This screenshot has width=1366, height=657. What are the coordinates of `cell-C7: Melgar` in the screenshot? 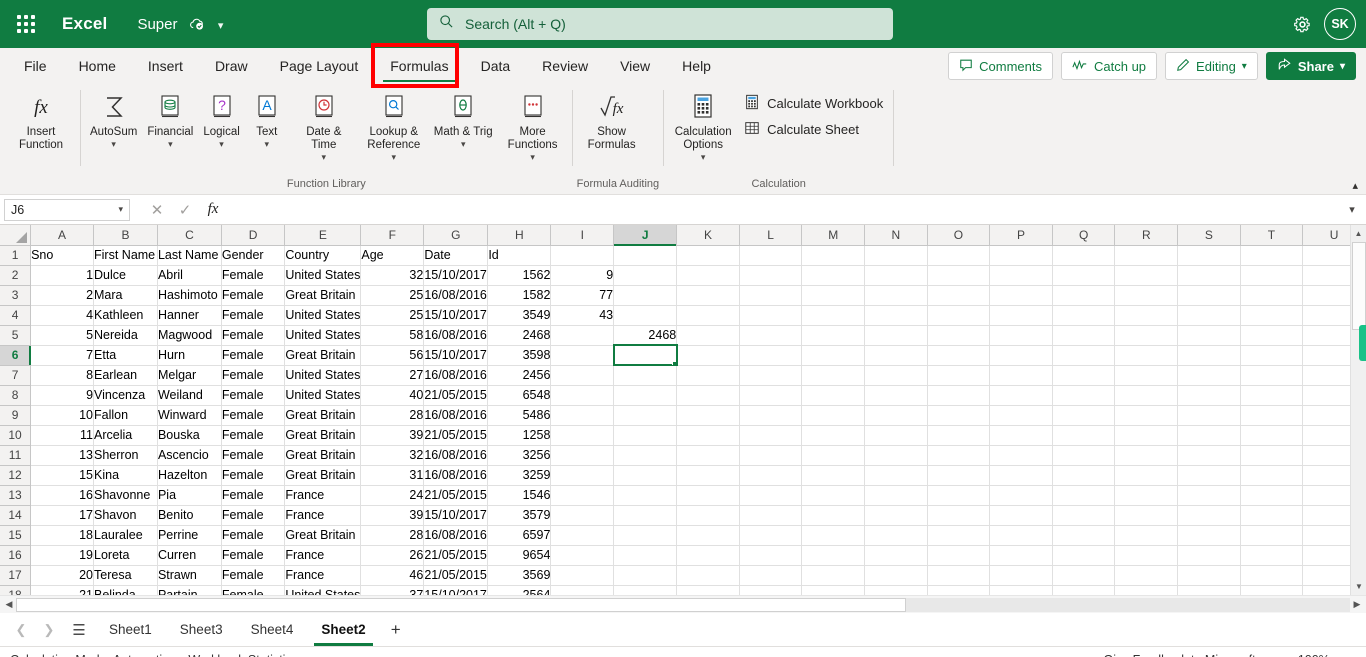 It's located at (189, 375).